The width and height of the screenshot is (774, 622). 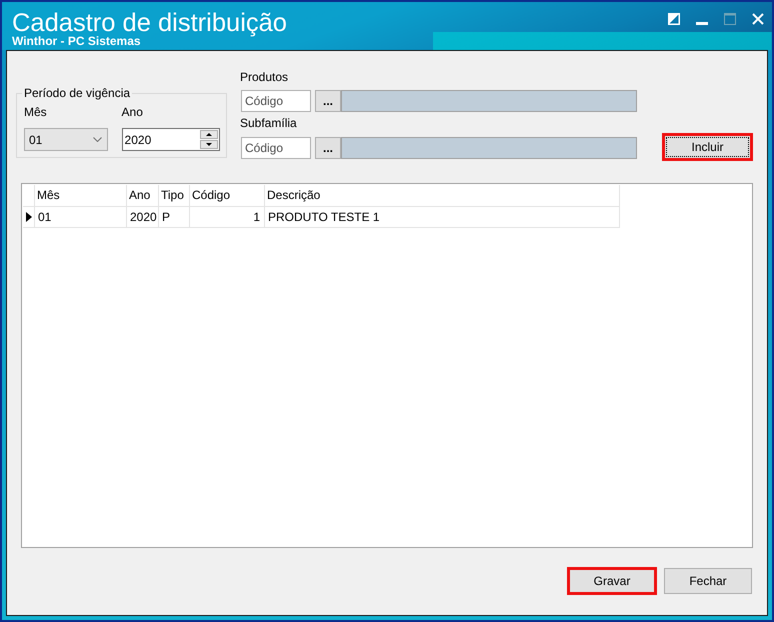 I want to click on close-icon, so click(x=758, y=19).